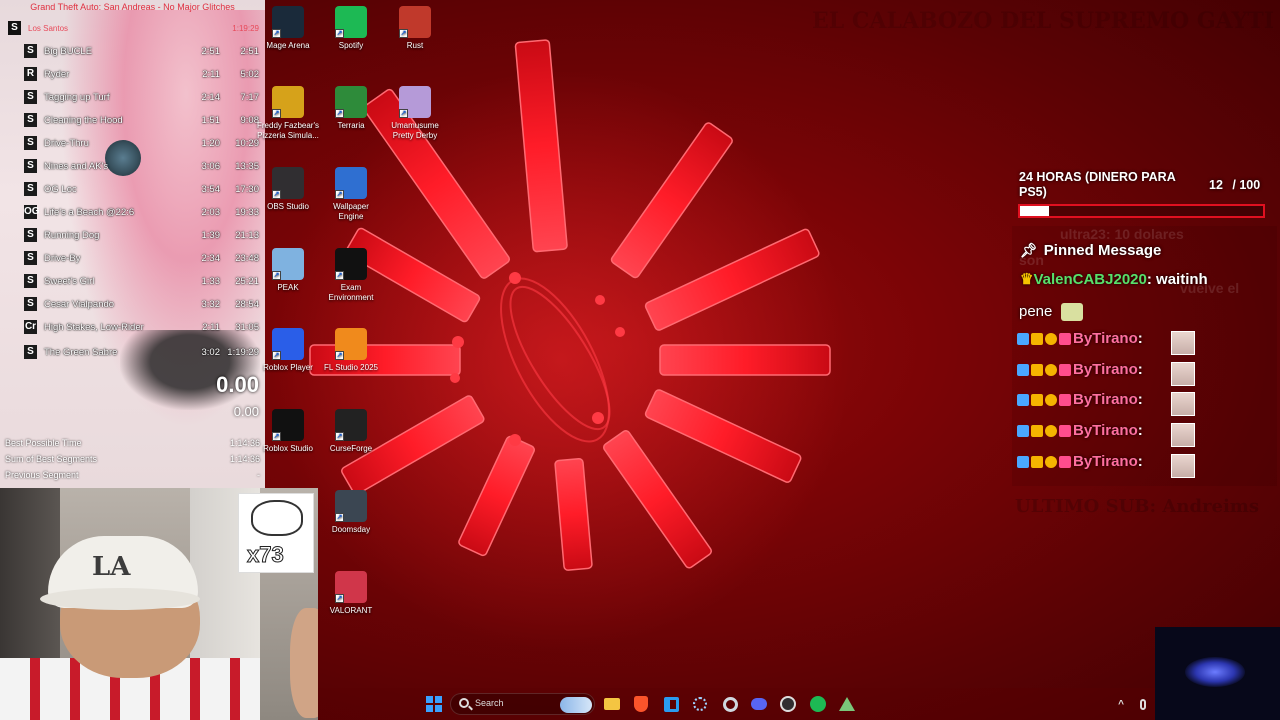 Image resolution: width=1280 pixels, height=720 pixels. Describe the element at coordinates (247, 281) in the screenshot. I see `split-total-time: 25:21` at that location.